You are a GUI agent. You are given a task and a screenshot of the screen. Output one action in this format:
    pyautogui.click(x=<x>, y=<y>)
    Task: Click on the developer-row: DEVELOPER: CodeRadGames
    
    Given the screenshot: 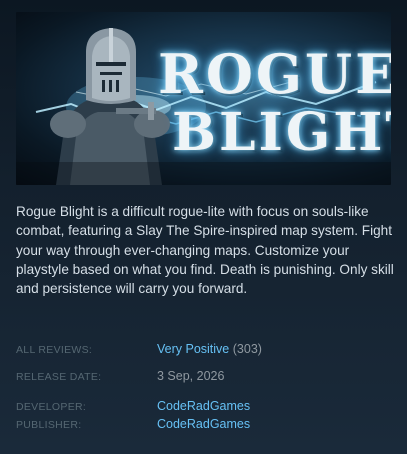 What is the action you would take?
    pyautogui.click(x=206, y=408)
    